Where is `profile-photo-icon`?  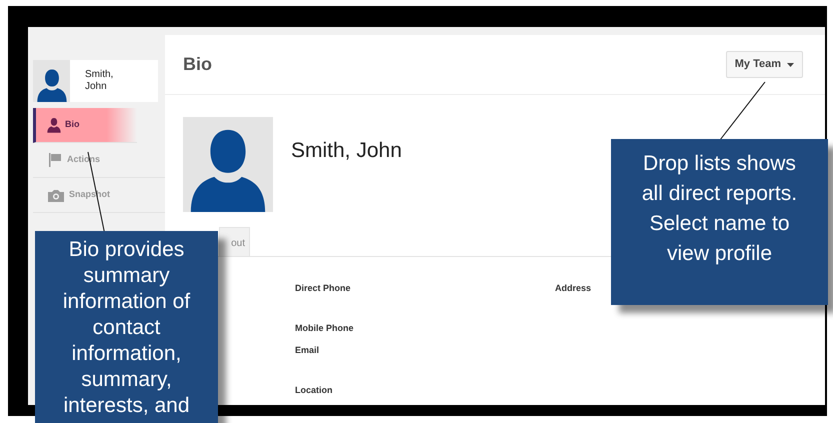
profile-photo-icon is located at coordinates (228, 164).